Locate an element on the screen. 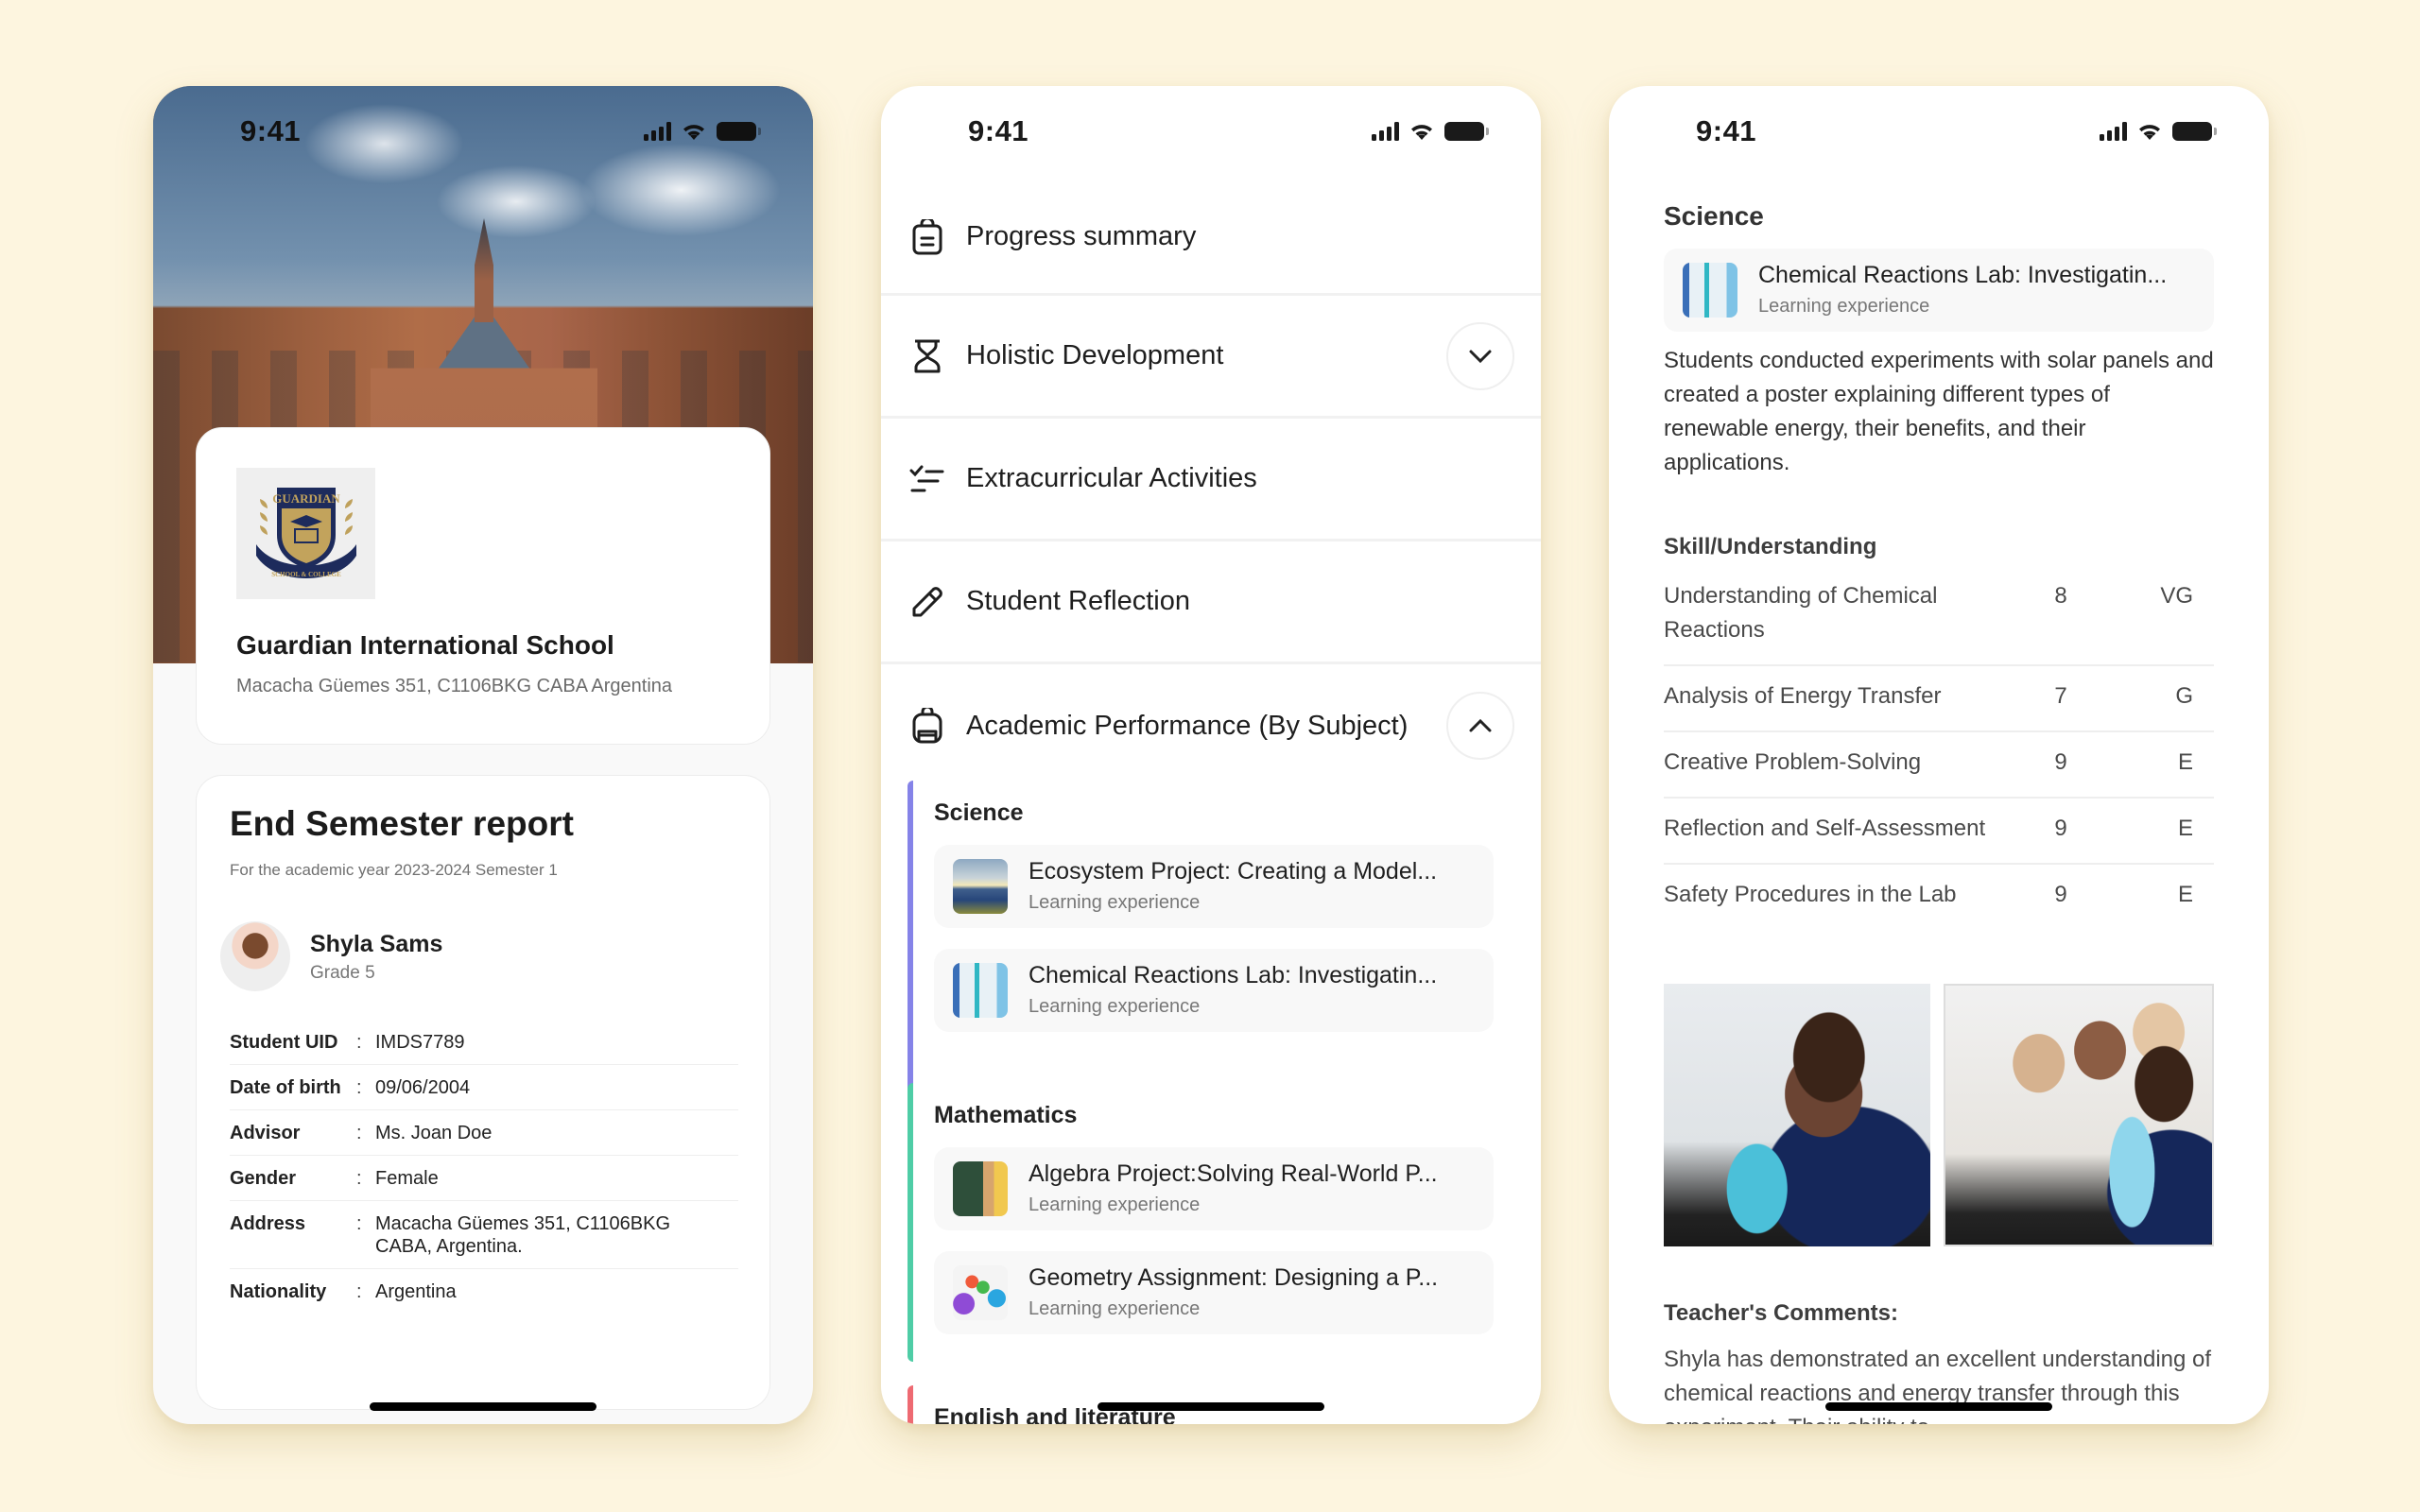 The image size is (2420, 1512). clipboard-icon is located at coordinates (927, 236).